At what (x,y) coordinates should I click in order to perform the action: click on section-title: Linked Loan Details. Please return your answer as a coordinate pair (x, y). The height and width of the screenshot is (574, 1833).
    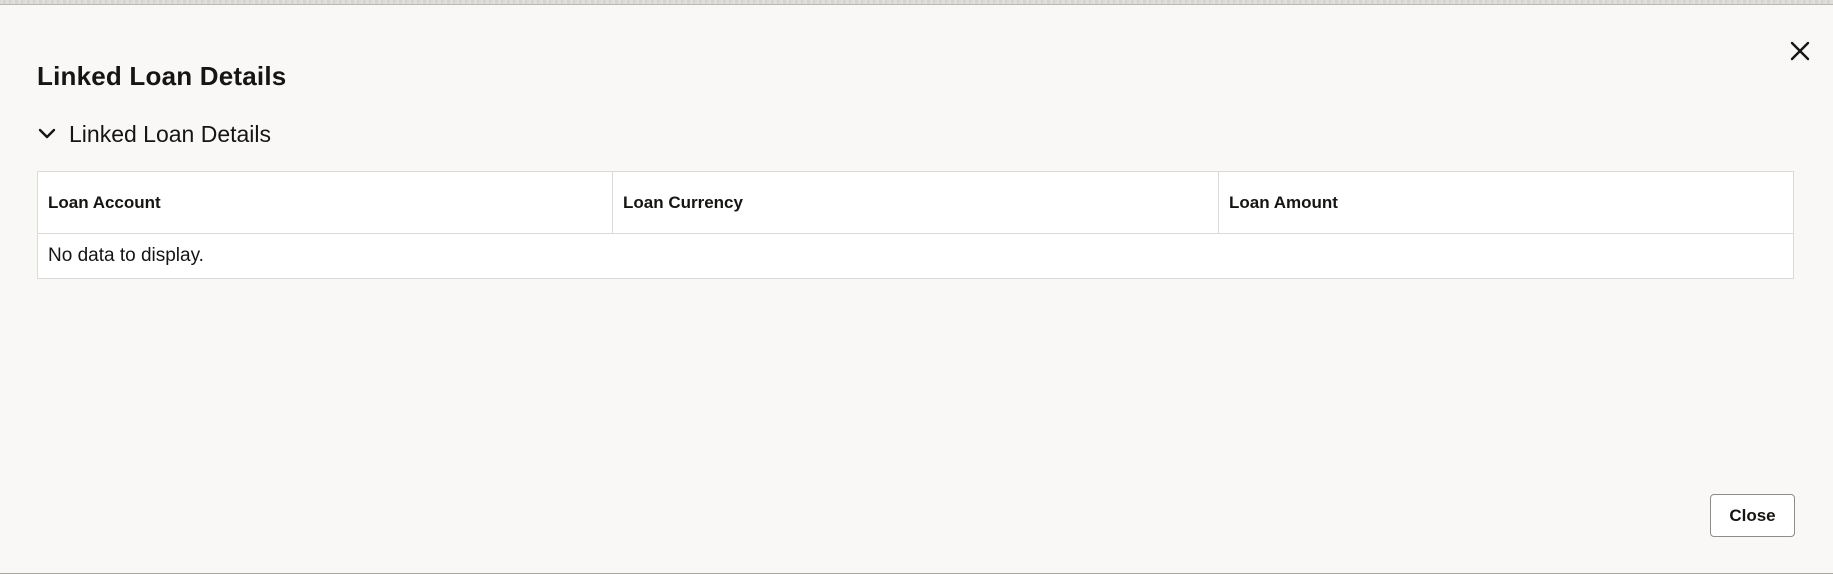
    Looking at the image, I should click on (170, 133).